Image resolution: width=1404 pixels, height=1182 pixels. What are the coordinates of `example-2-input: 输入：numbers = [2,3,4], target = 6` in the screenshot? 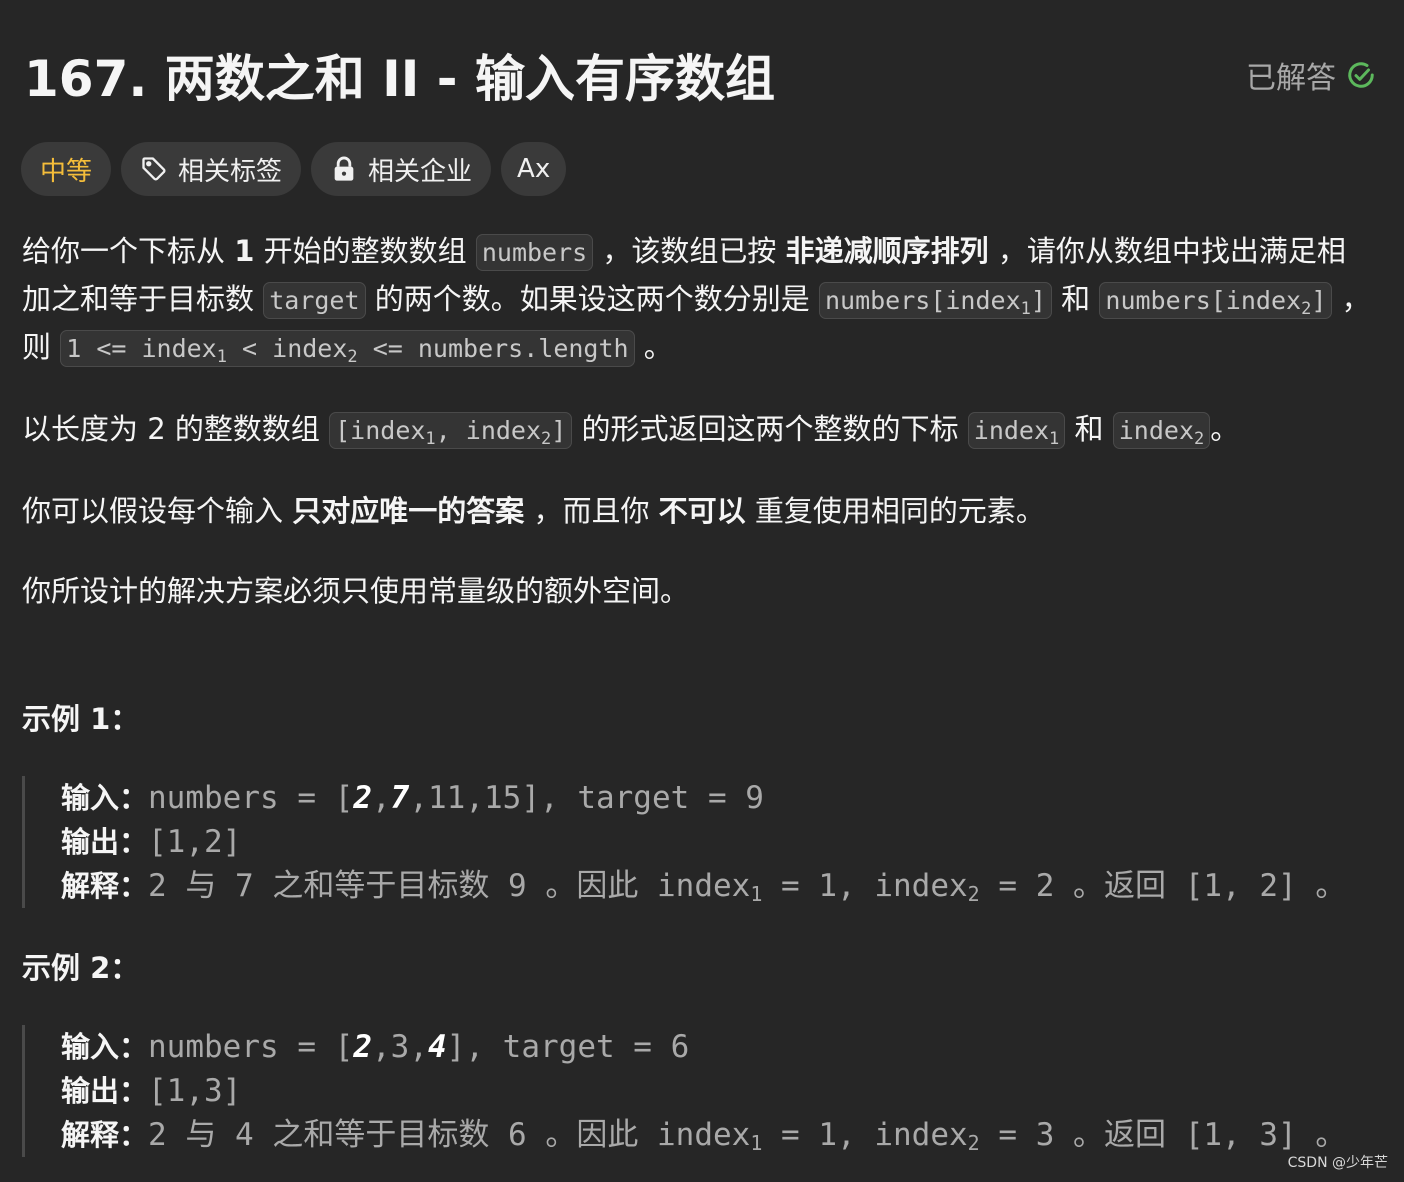 It's located at (375, 1047).